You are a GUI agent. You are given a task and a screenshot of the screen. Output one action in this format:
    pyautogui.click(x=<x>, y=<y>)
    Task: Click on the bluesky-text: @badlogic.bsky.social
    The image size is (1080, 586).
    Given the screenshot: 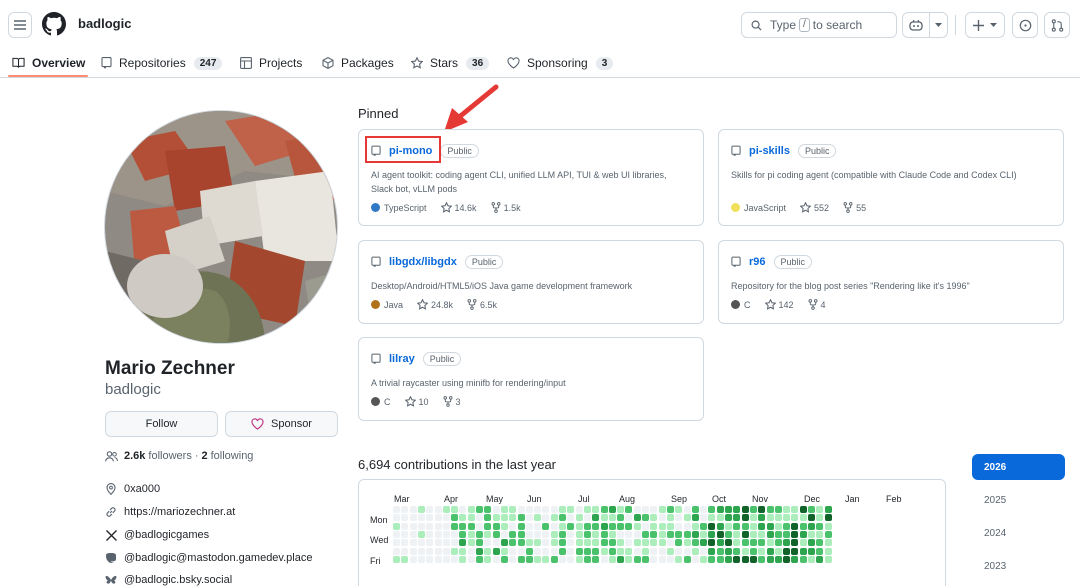 What is the action you would take?
    pyautogui.click(x=178, y=580)
    